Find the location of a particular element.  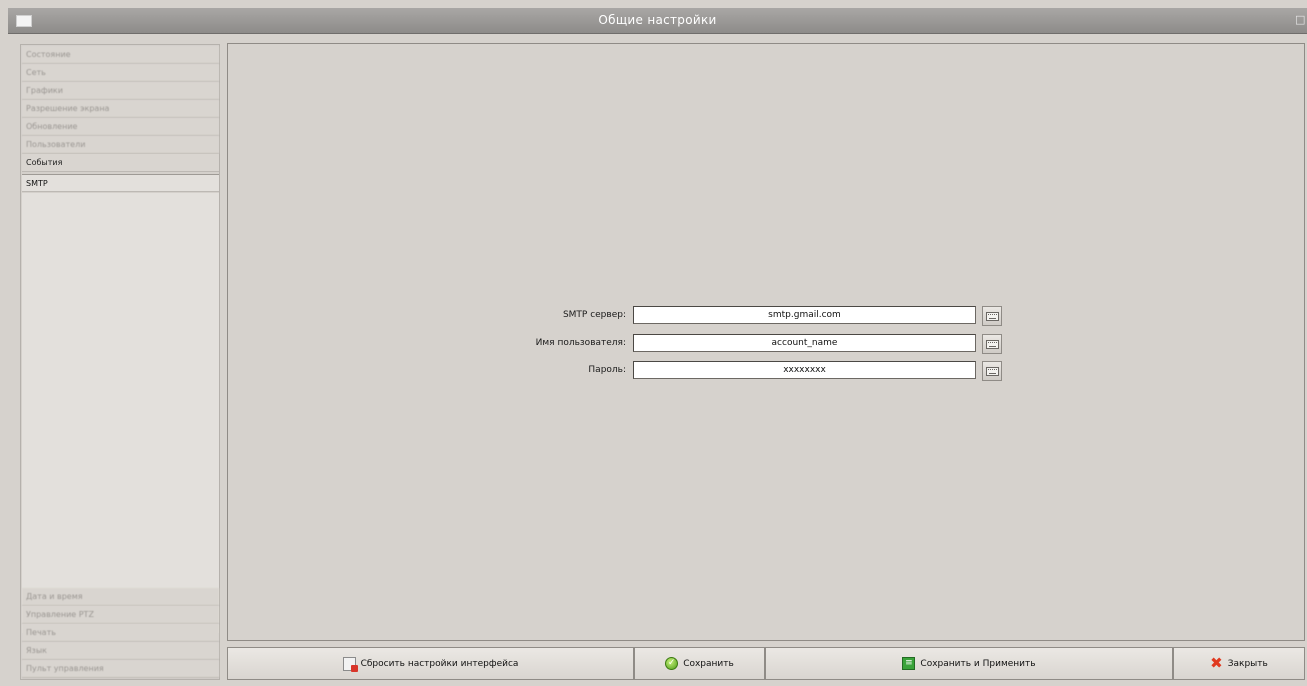

window-titlebar: Общие настройки □ × is located at coordinates (657, 21).